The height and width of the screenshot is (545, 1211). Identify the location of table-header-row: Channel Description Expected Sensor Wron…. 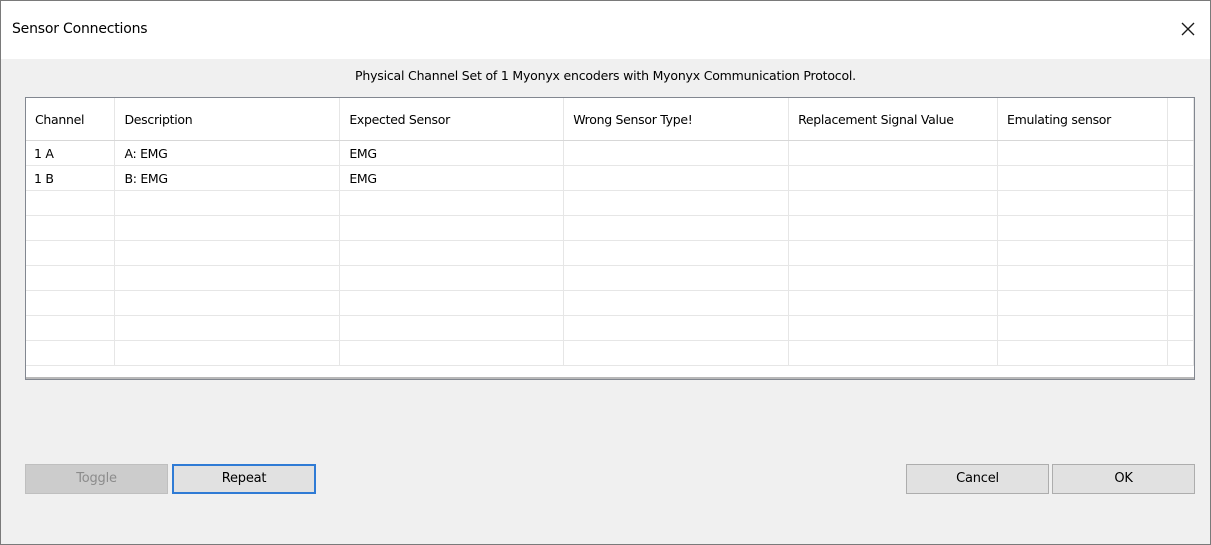
(610, 119).